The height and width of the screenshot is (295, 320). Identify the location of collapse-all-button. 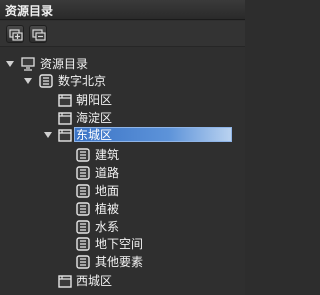
(38, 34).